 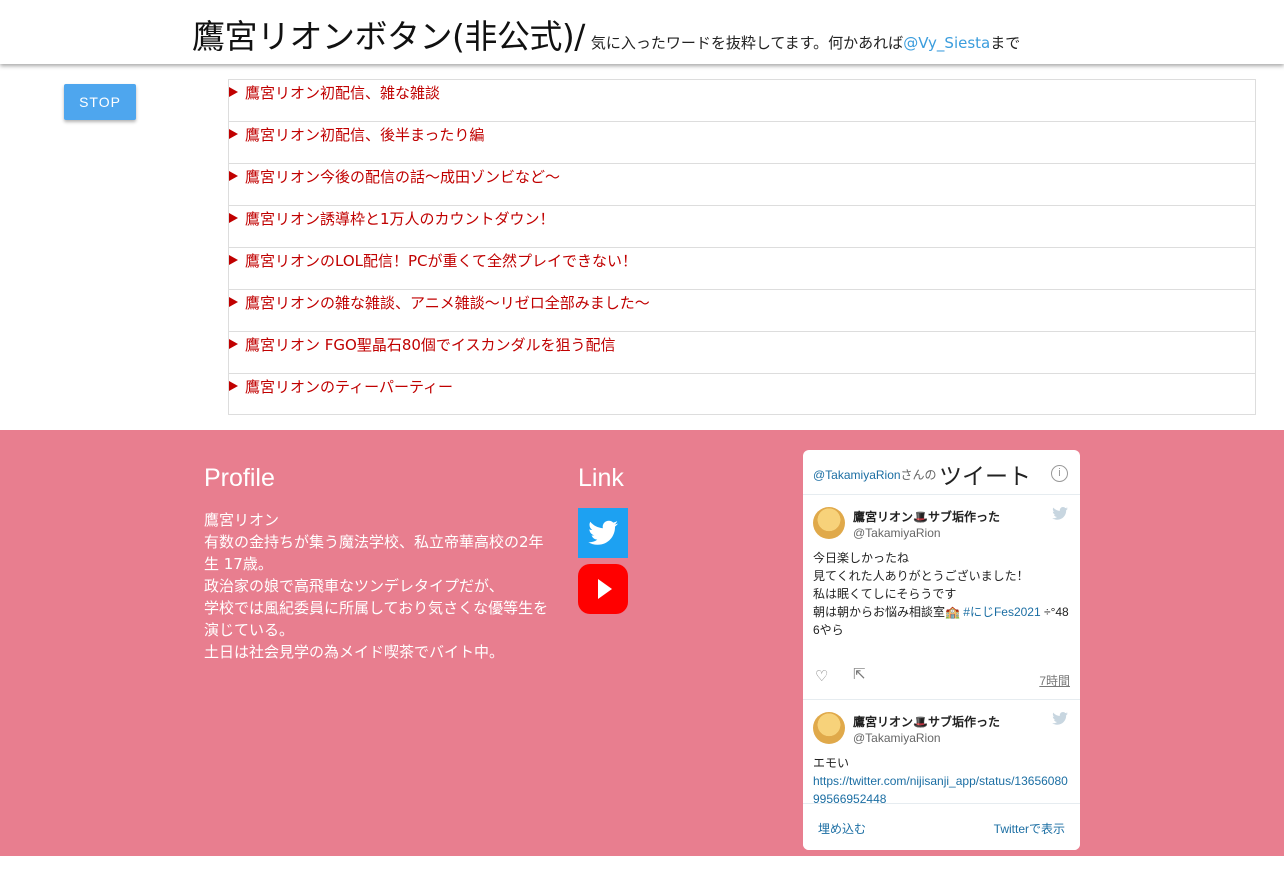 I want to click on episode-title: 鷹宮リオン誘導枠と1万人のカウントダウン！, so click(x=400, y=219).